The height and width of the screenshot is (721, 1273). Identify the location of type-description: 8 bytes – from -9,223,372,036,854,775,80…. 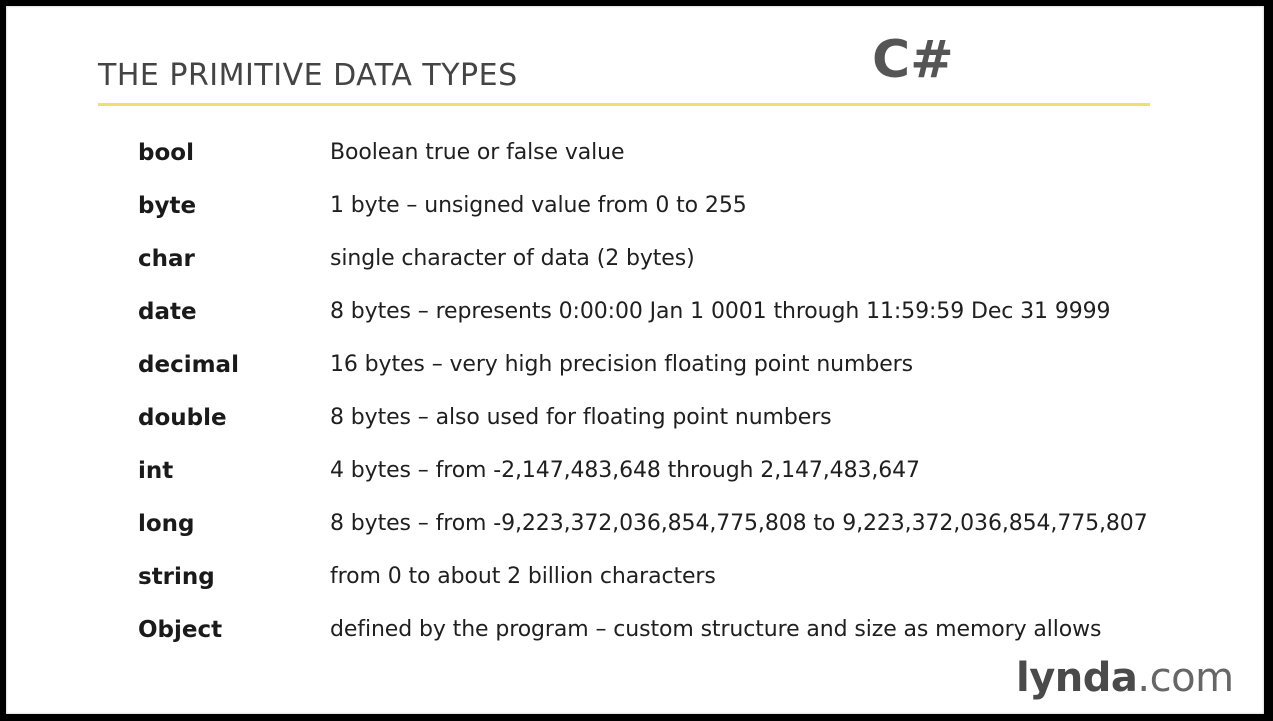
(739, 523).